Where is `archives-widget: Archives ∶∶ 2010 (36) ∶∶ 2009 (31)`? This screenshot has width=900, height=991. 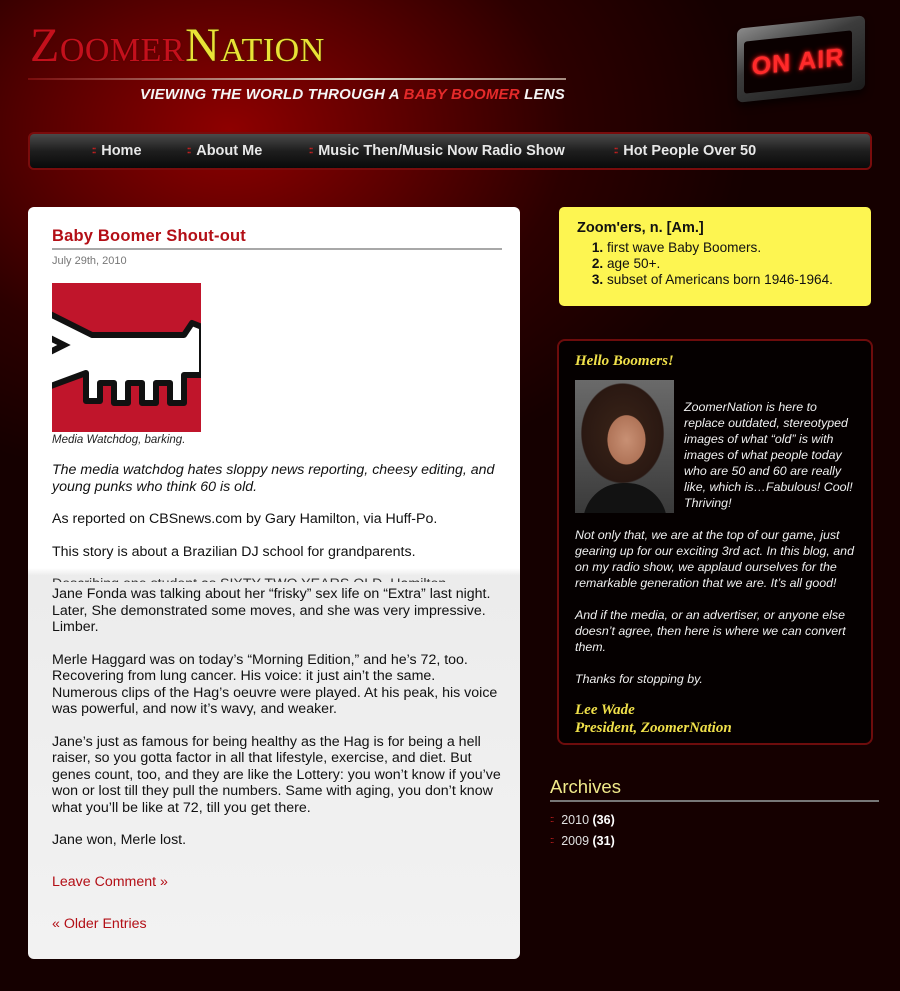
archives-widget: Archives ∶∶ 2010 (36) ∶∶ 2009 (31) is located at coordinates (714, 814).